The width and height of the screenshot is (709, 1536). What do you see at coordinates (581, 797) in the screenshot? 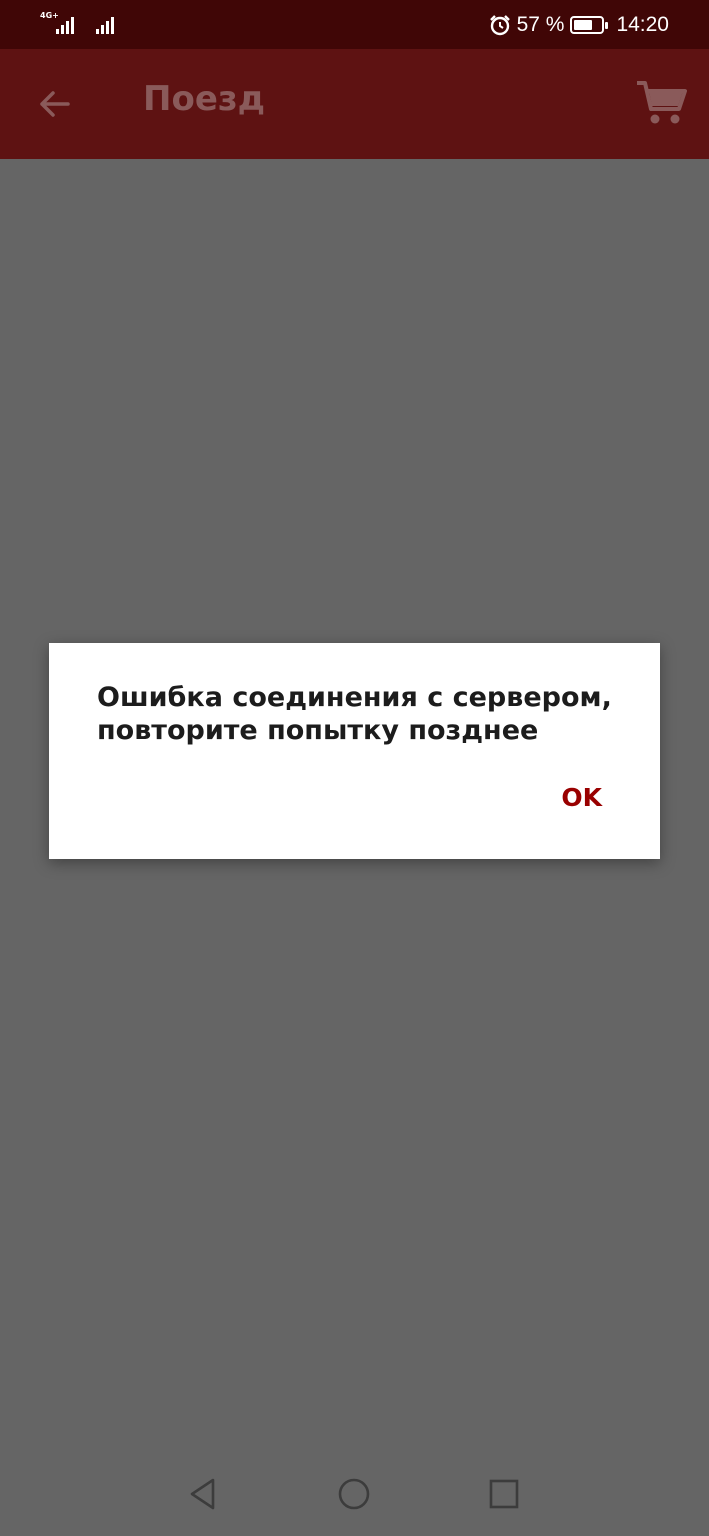
I see `ok-button: OK` at bounding box center [581, 797].